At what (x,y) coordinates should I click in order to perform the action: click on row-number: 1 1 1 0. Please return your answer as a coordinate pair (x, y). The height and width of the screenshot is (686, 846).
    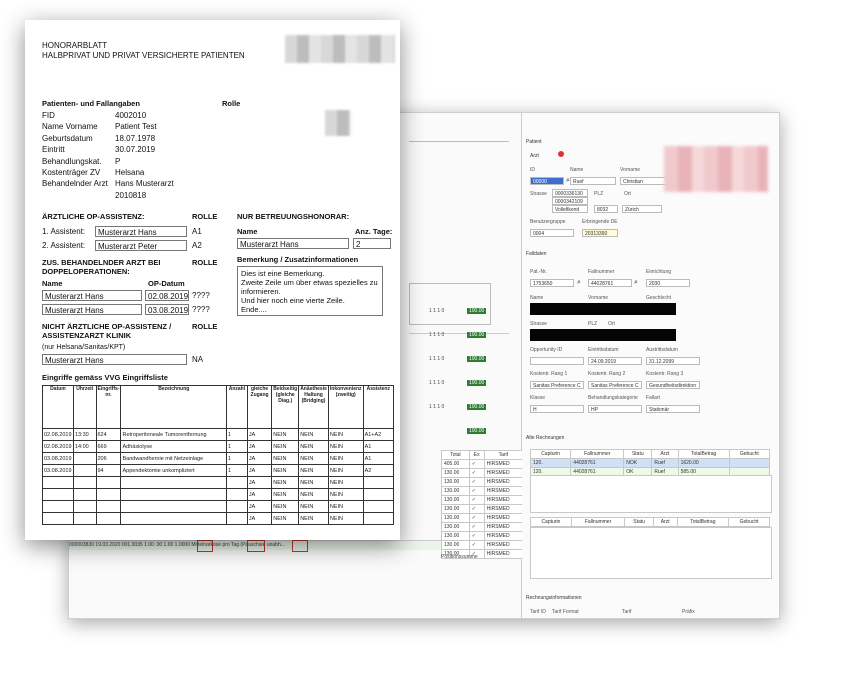
    Looking at the image, I should click on (437, 383).